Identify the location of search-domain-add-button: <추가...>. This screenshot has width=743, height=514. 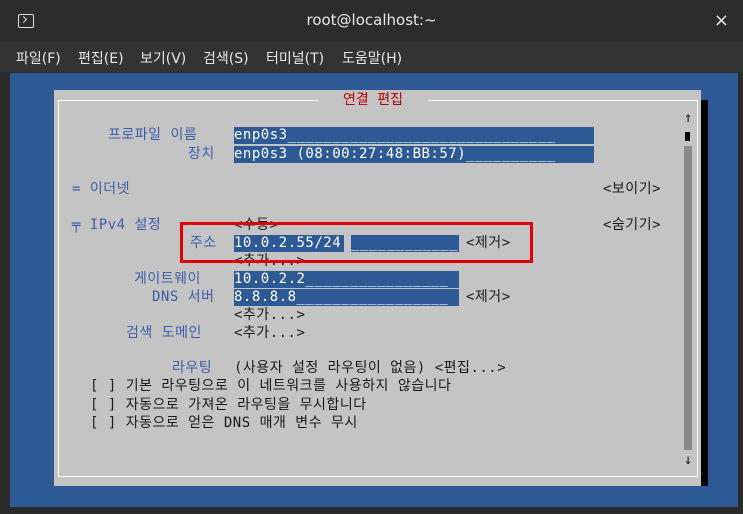
(269, 333).